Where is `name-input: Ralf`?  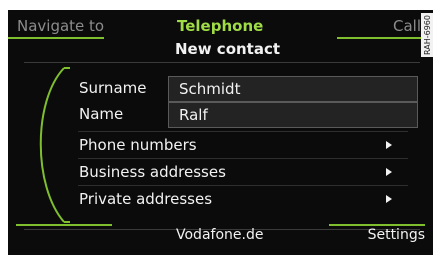 name-input: Ralf is located at coordinates (293, 115).